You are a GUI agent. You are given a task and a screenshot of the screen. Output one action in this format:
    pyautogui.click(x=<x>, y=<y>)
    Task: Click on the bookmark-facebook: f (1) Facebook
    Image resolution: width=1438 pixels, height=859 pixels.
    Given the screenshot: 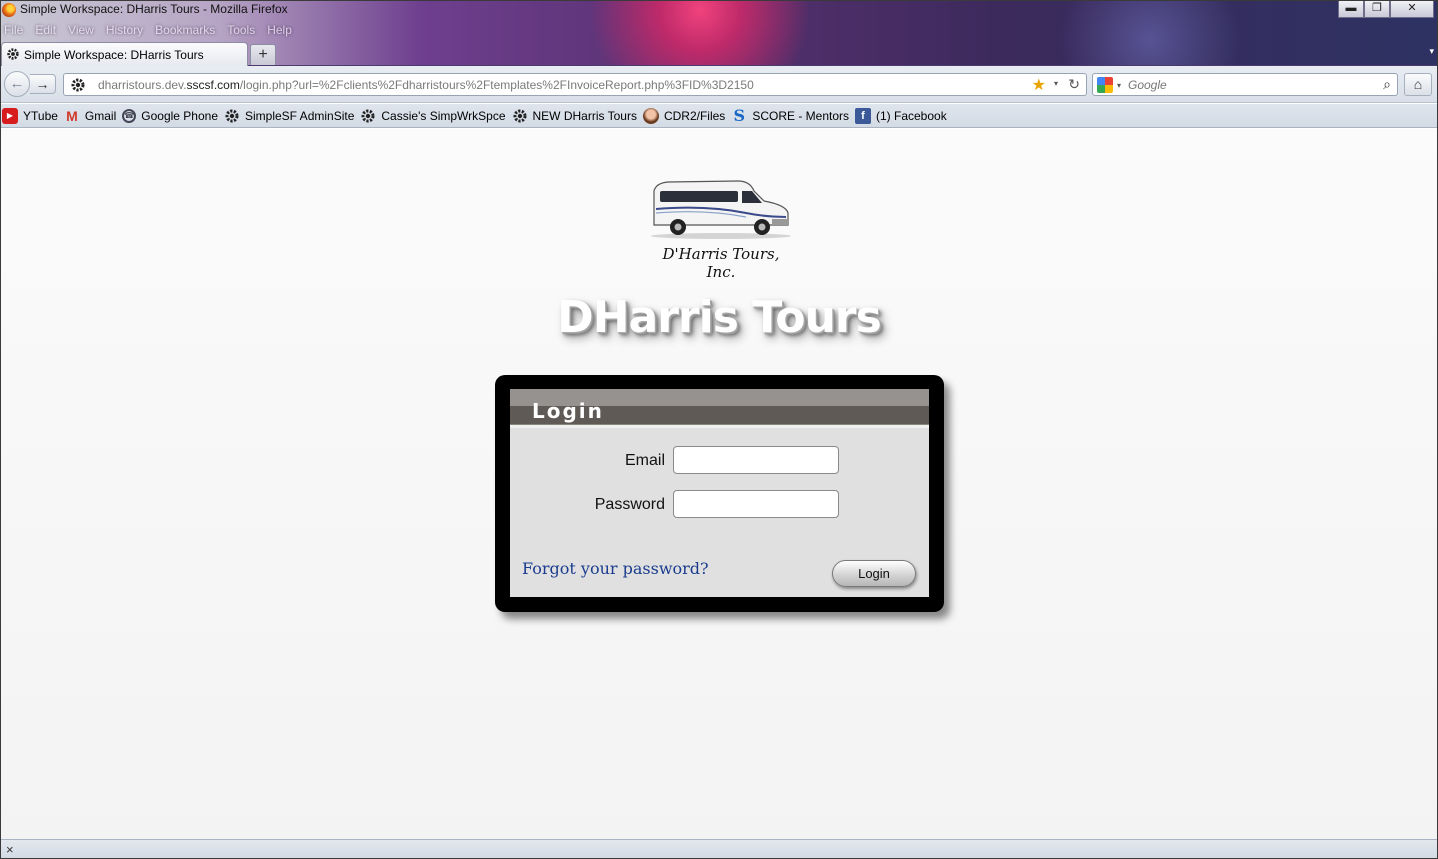 What is the action you would take?
    pyautogui.click(x=901, y=115)
    